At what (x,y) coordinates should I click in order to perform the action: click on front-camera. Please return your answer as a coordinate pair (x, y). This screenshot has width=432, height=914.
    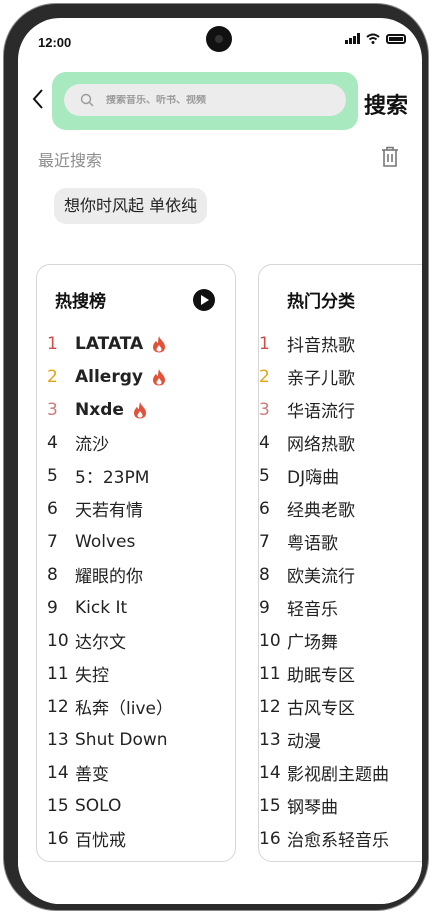
    Looking at the image, I should click on (219, 39).